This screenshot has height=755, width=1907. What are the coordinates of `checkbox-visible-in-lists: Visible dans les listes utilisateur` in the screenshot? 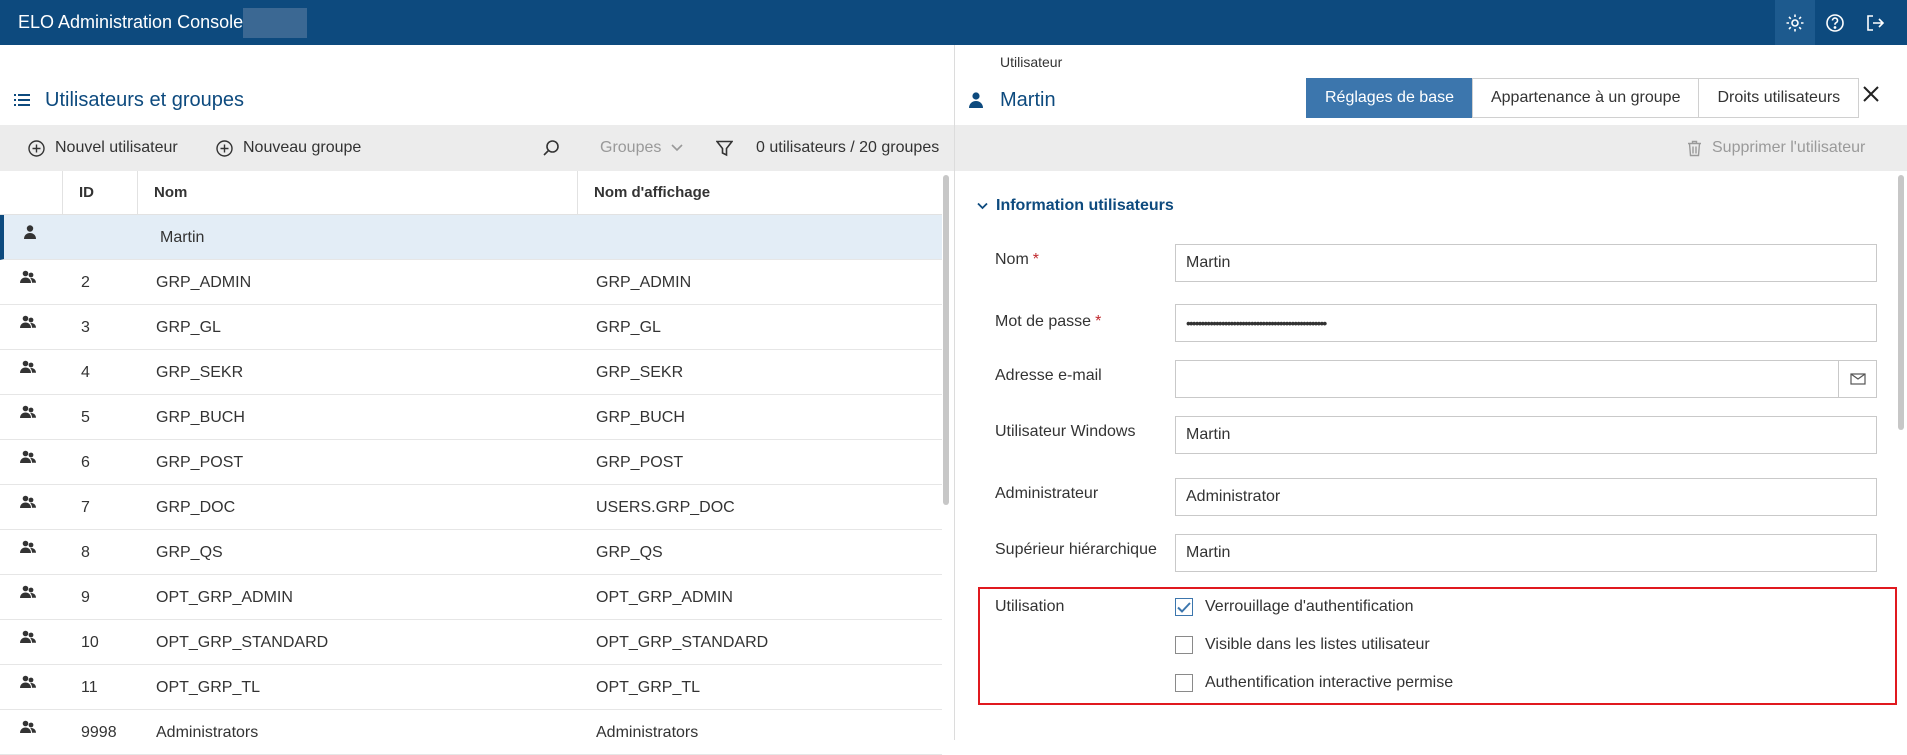 It's located at (1302, 645).